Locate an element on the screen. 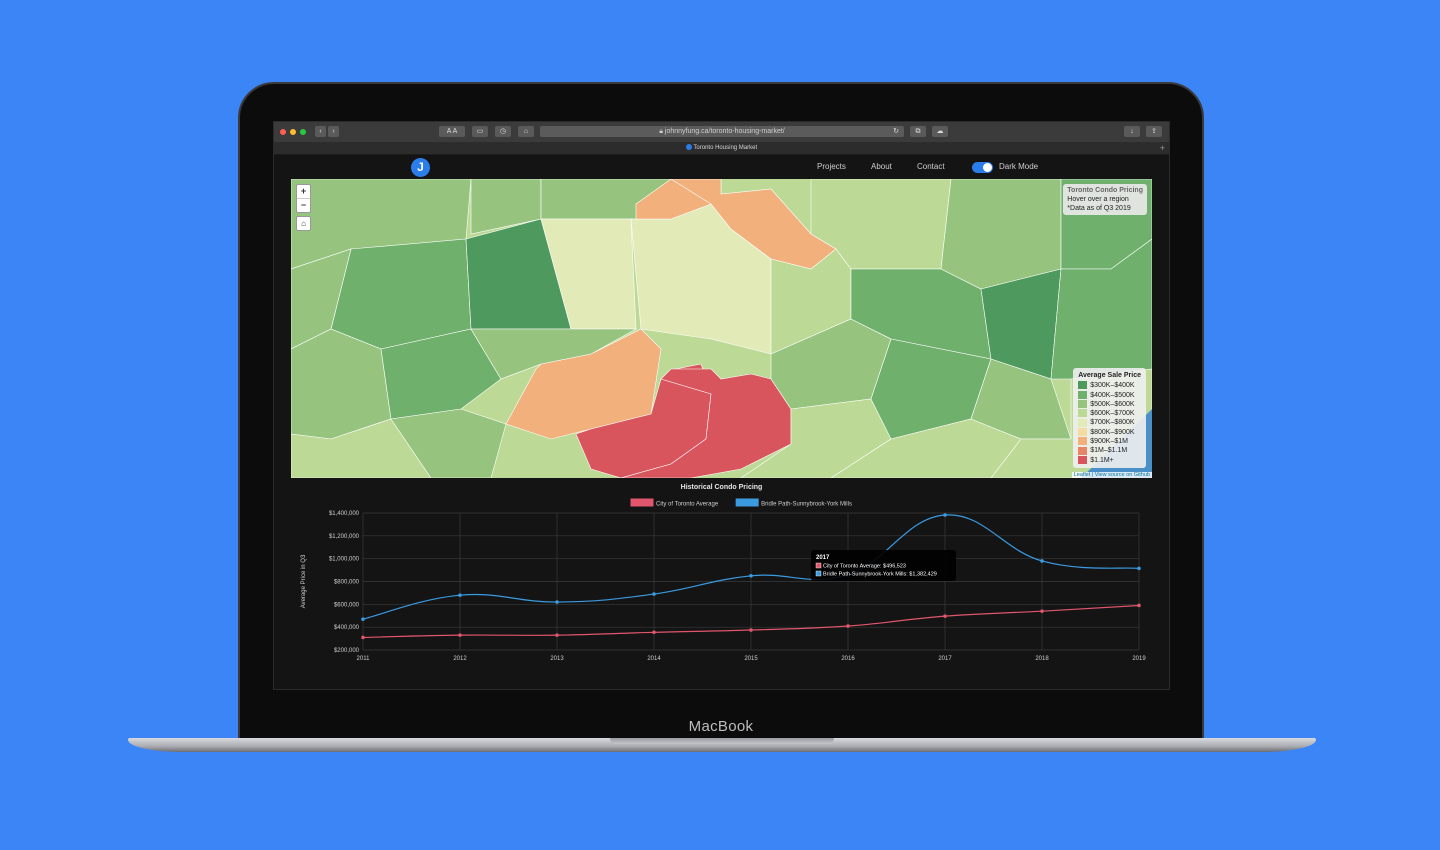 Image resolution: width=1440 pixels, height=850 pixels. laptop-notch is located at coordinates (722, 741).